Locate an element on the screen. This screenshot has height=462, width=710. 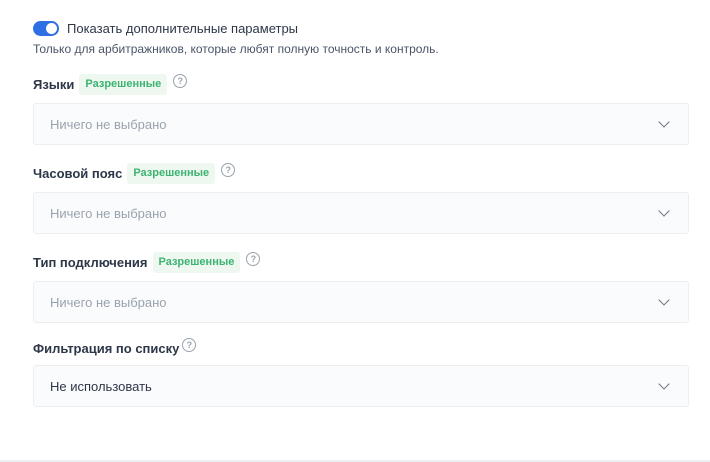
connection-type-select: Ничего не выбрано is located at coordinates (361, 302).